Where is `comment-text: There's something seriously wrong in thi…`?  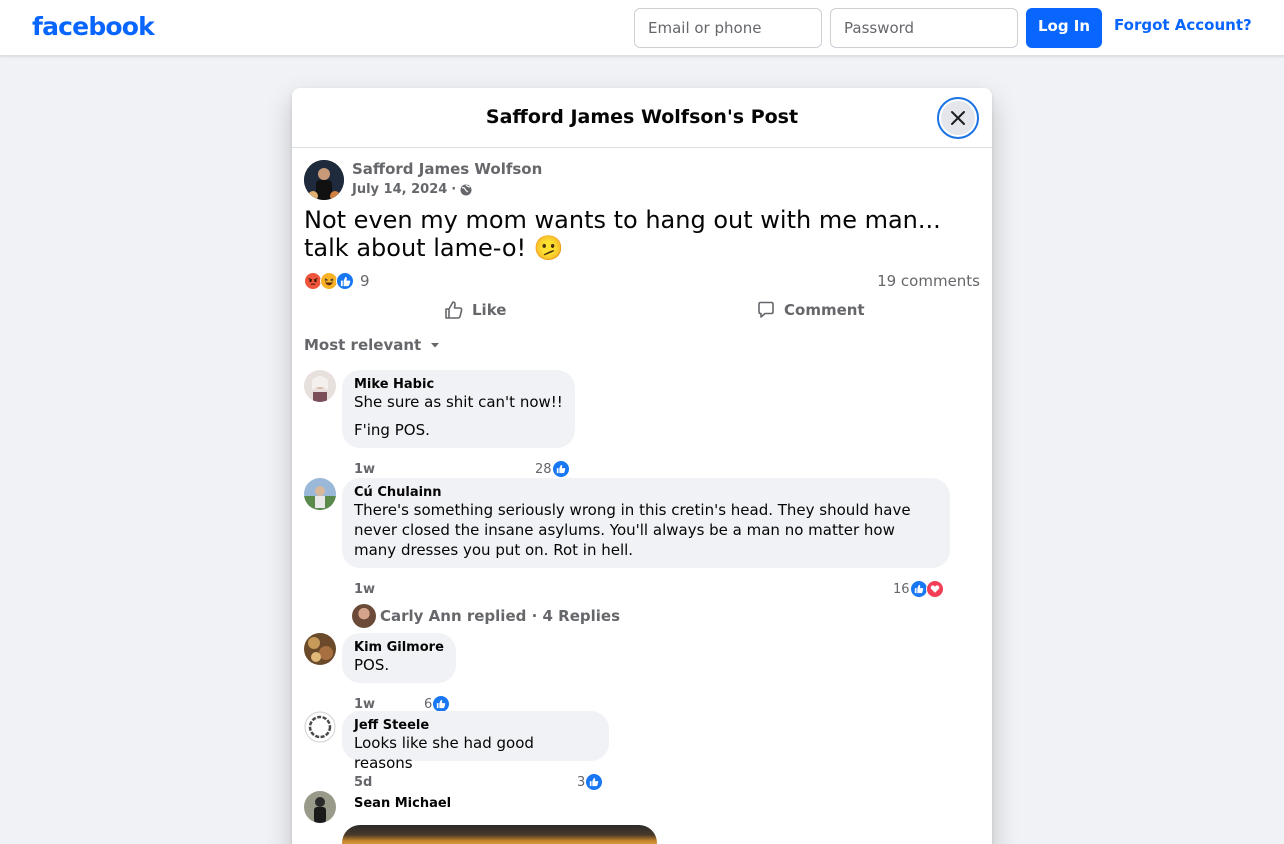 comment-text: There's something seriously wrong in thi… is located at coordinates (632, 530).